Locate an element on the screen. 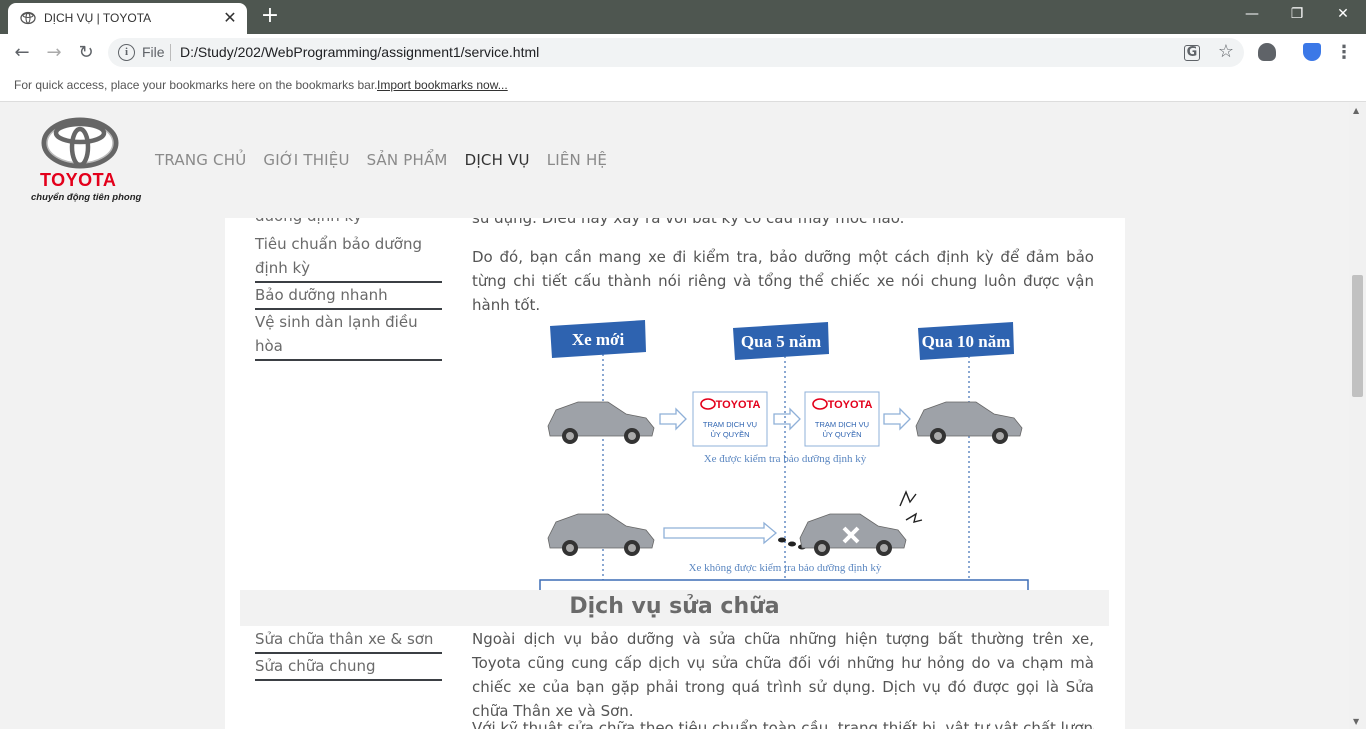 The image size is (1366, 729). back-icon: ← is located at coordinates (22, 53).